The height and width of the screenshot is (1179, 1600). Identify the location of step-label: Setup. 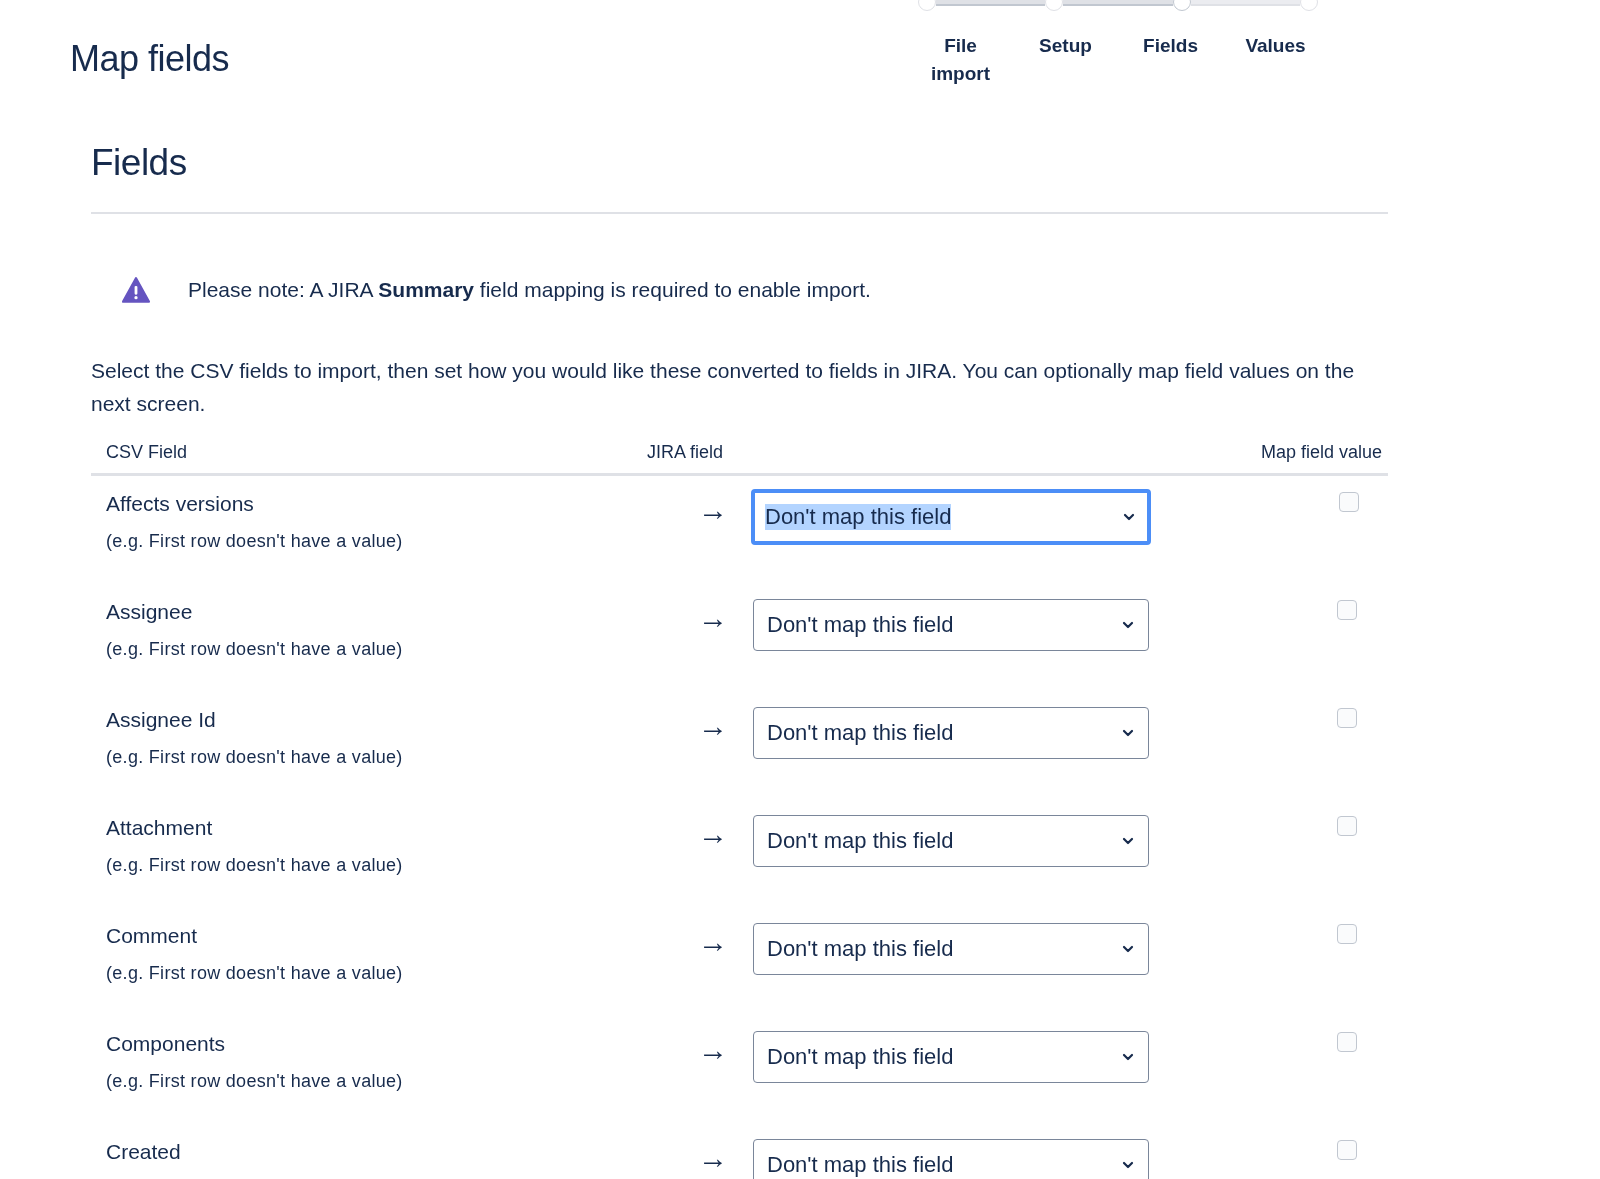
(1065, 46).